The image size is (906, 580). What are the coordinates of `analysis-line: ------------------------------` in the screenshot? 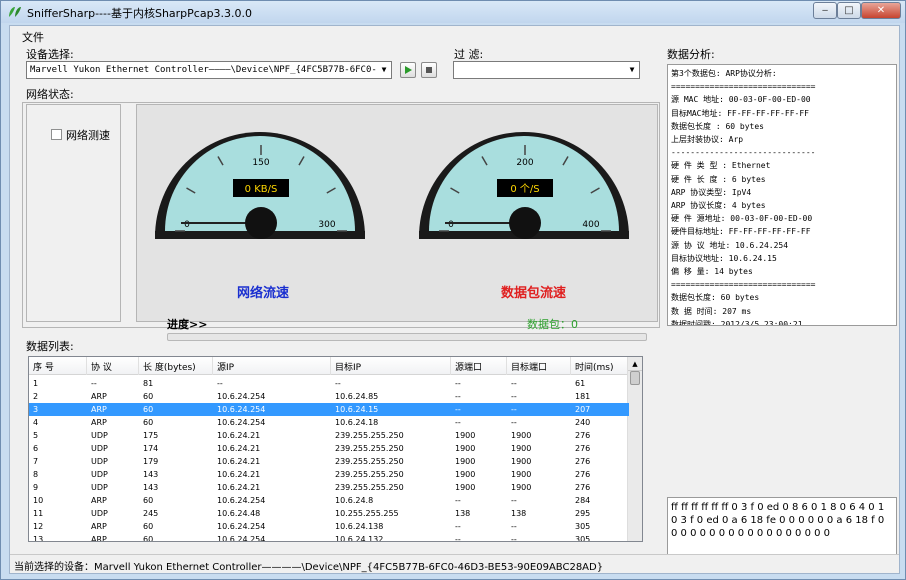 It's located at (743, 153).